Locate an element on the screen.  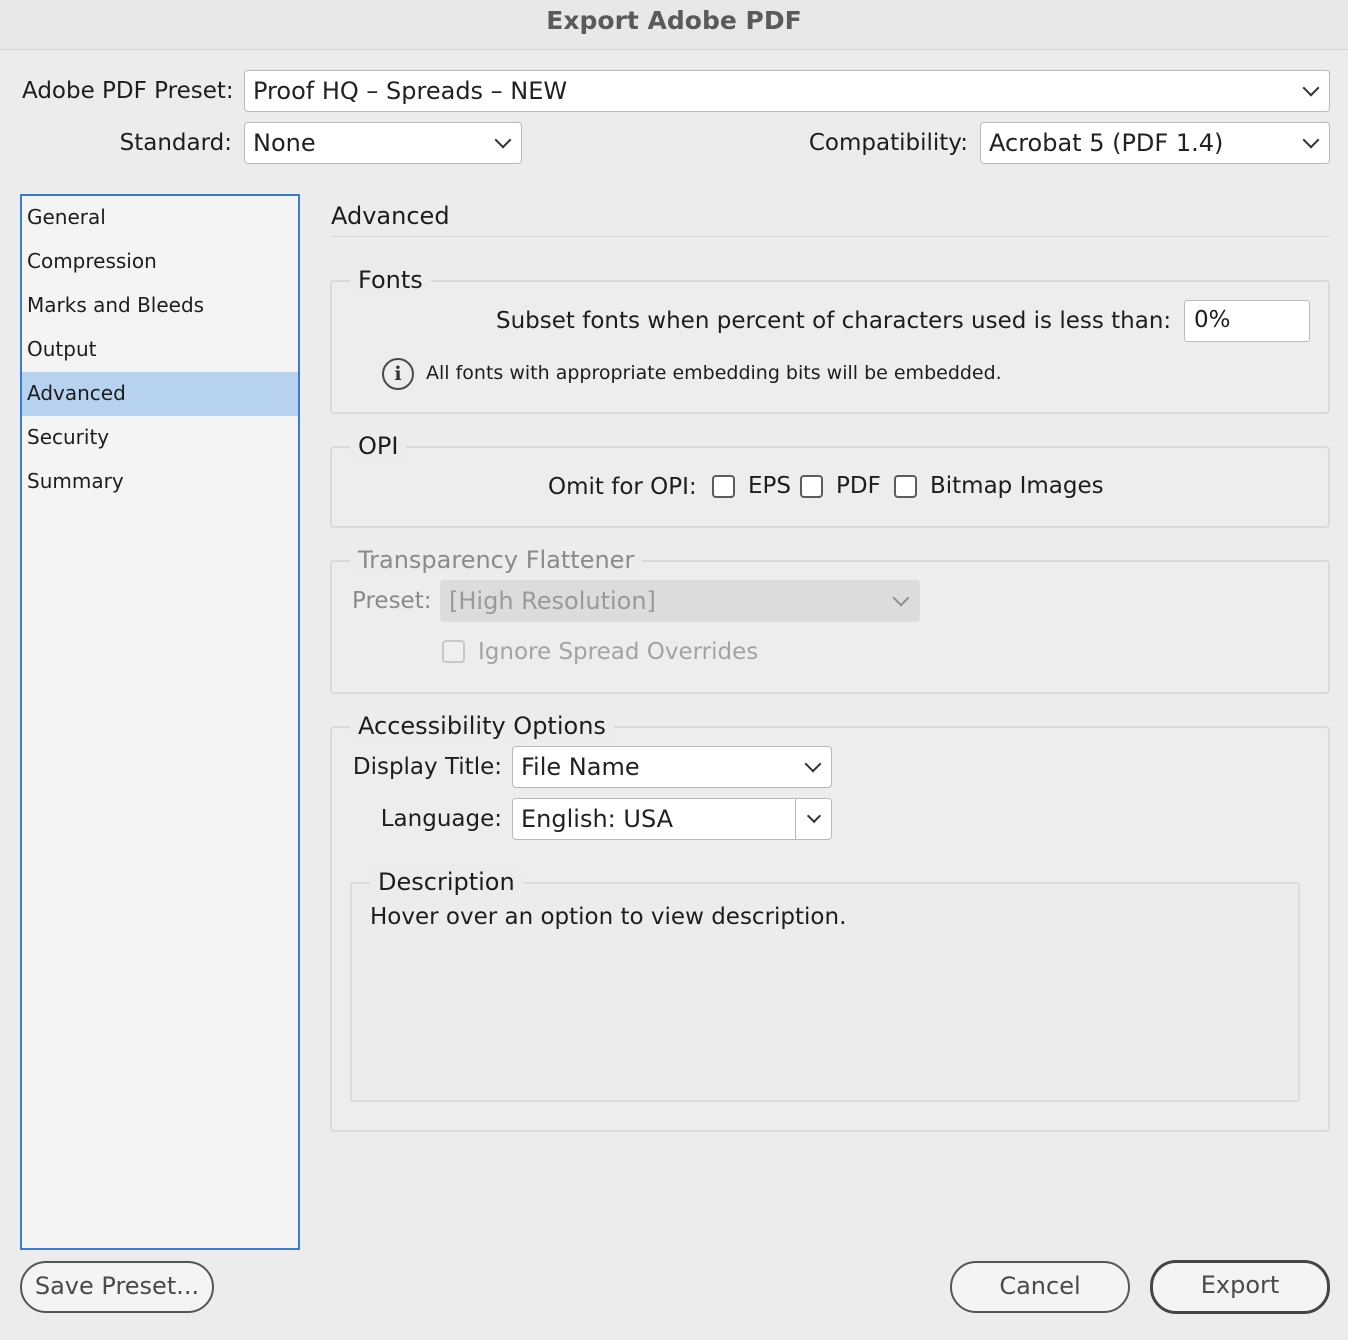
window-title: Export Adobe PDF is located at coordinates (674, 20).